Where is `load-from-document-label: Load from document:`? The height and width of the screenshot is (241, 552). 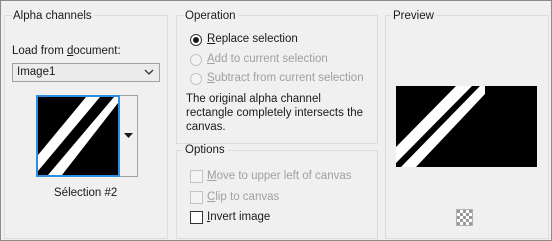
load-from-document-label: Load from document: is located at coordinates (66, 51).